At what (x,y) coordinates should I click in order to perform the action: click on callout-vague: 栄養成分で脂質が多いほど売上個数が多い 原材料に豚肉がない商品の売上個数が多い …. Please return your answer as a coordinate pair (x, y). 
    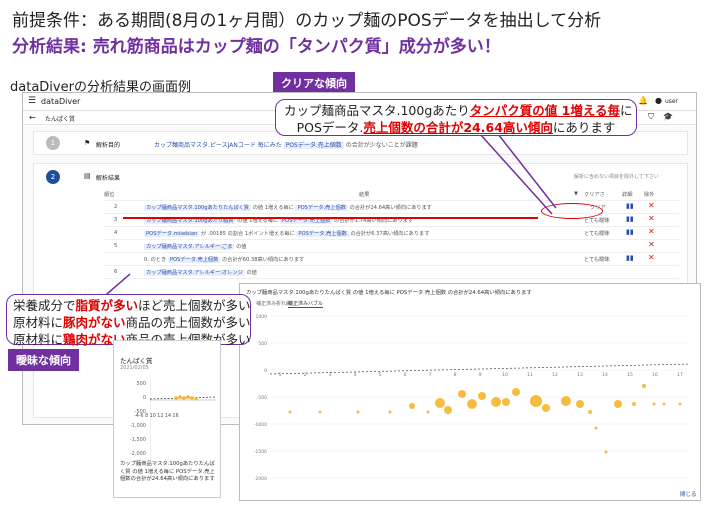
    Looking at the image, I should click on (128, 320).